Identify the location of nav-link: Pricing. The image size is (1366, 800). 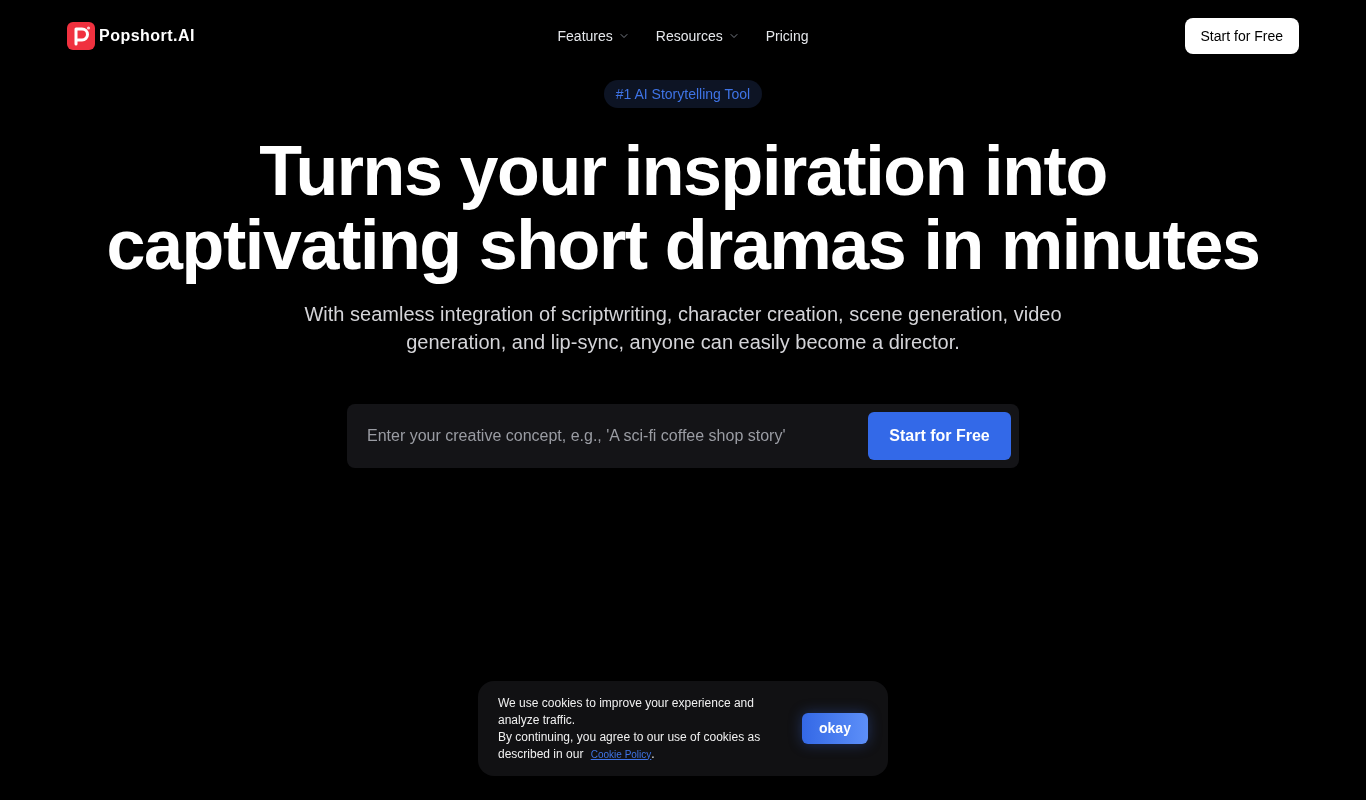
(787, 36).